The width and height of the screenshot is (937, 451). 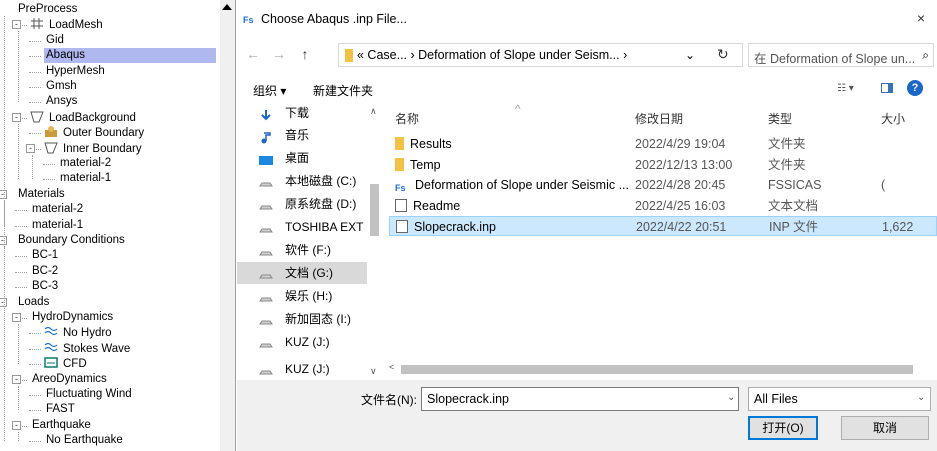 What do you see at coordinates (515, 144) in the screenshot?
I see `file-name-cell: Results` at bounding box center [515, 144].